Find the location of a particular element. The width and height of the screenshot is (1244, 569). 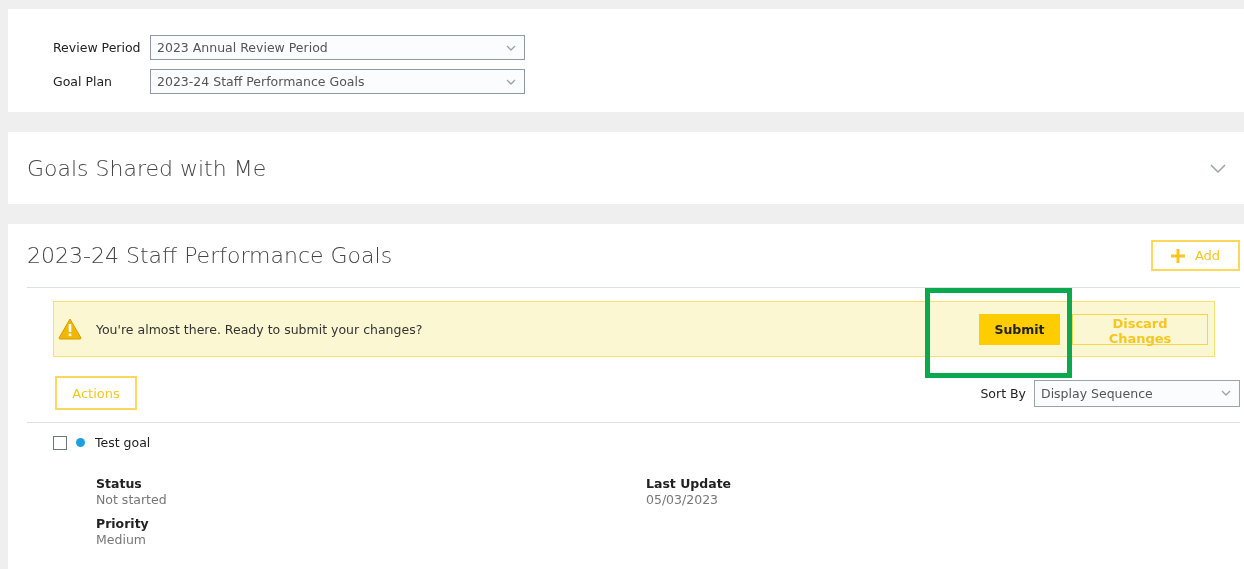

dropdown: 2023-24 Staff Performance Goals is located at coordinates (337, 81).